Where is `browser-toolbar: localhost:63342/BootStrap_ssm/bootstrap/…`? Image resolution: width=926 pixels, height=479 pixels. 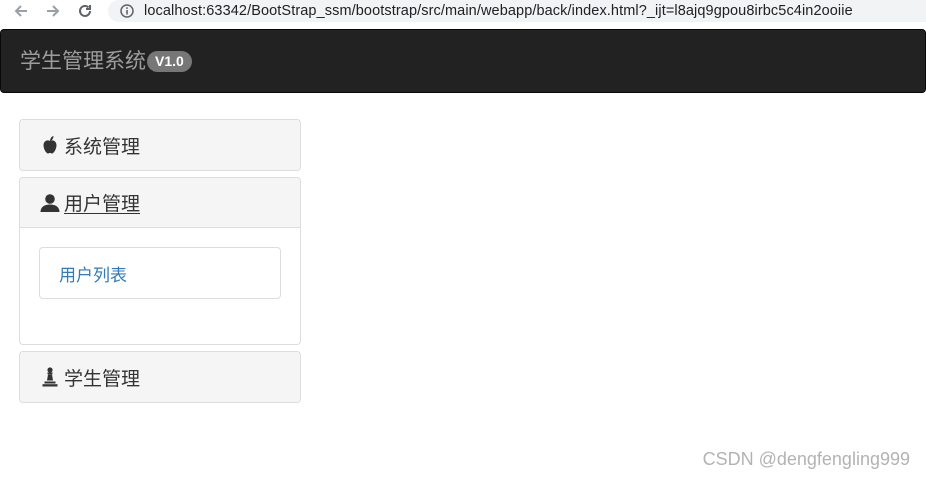
browser-toolbar: localhost:63342/BootStrap_ssm/bootstrap/… is located at coordinates (463, 11).